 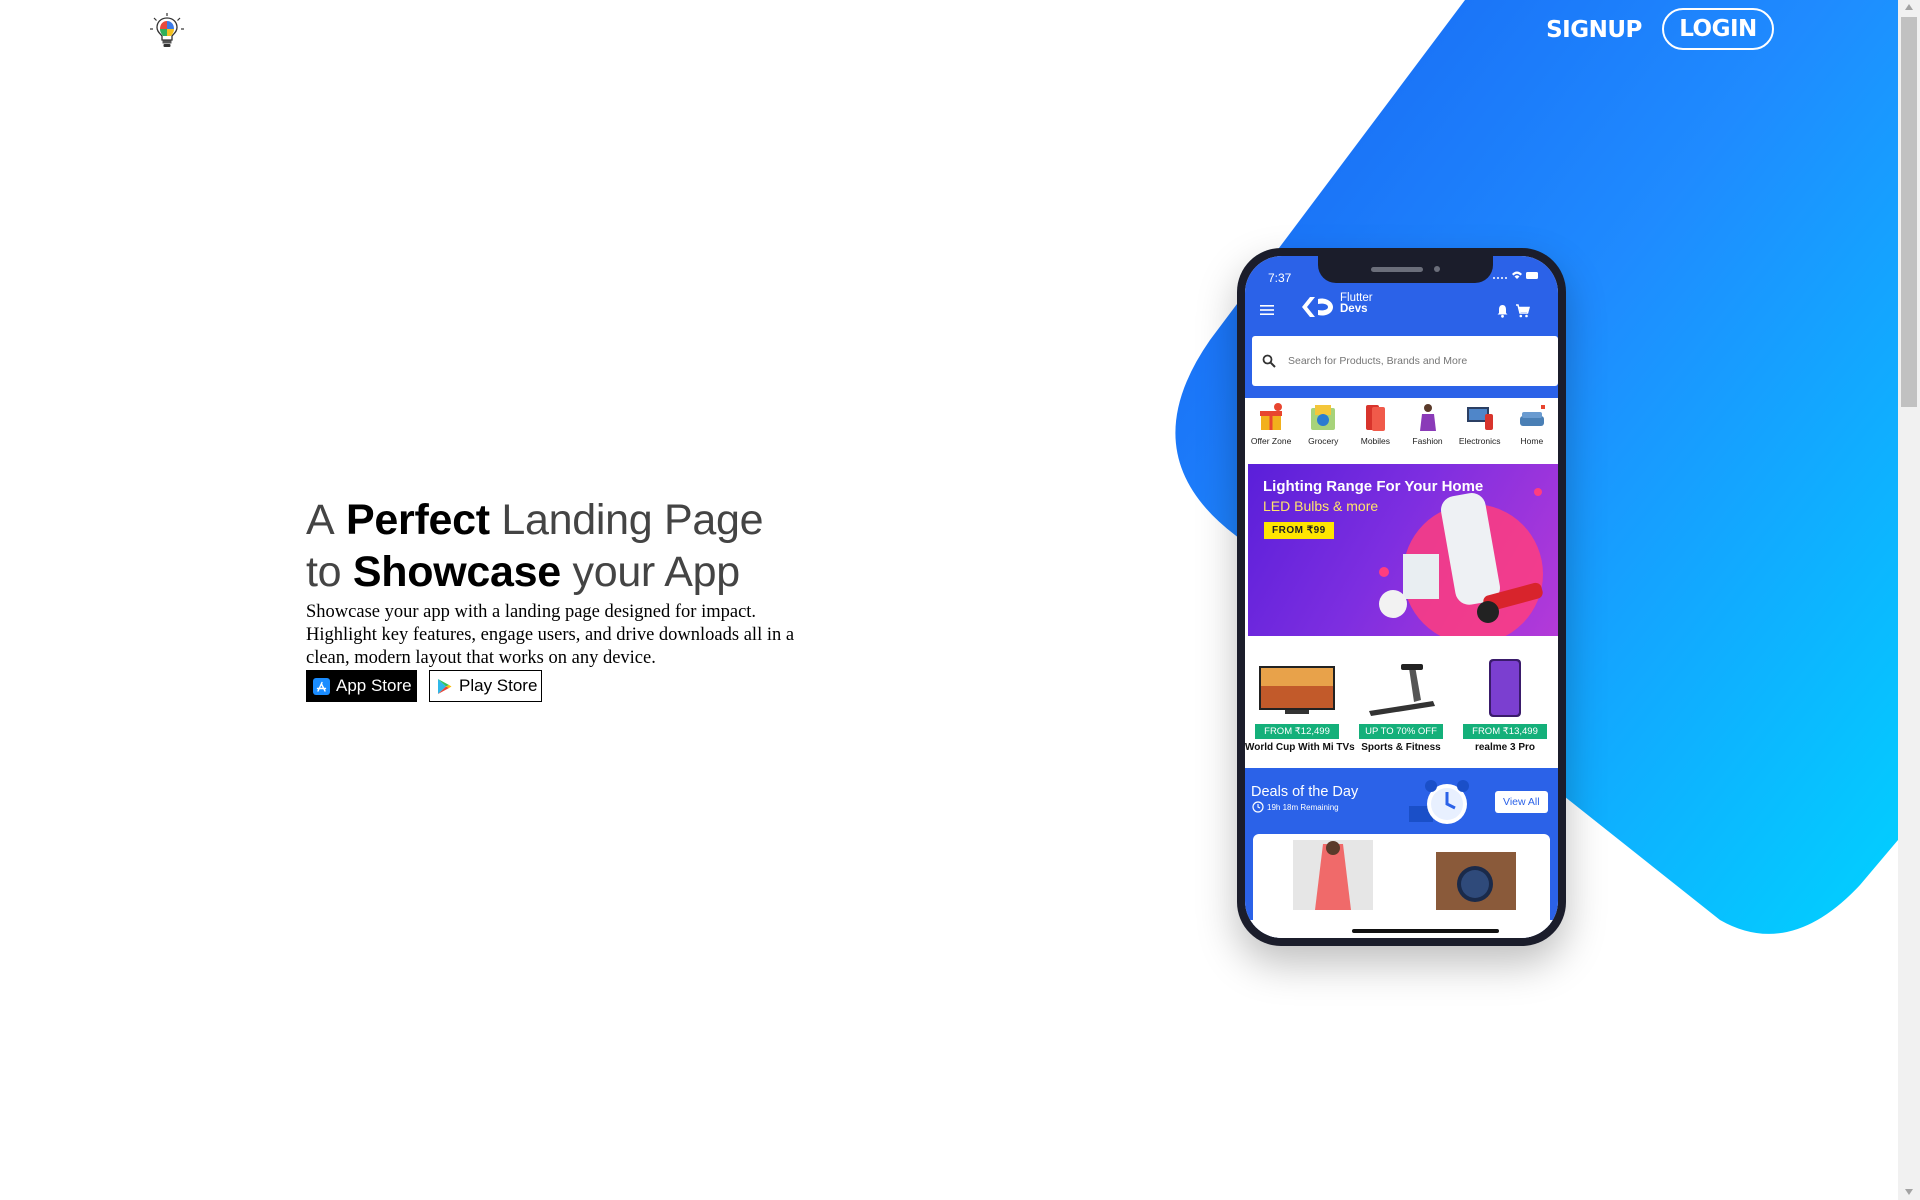 What do you see at coordinates (1354, 309) in the screenshot?
I see `brand-line-2: Devs` at bounding box center [1354, 309].